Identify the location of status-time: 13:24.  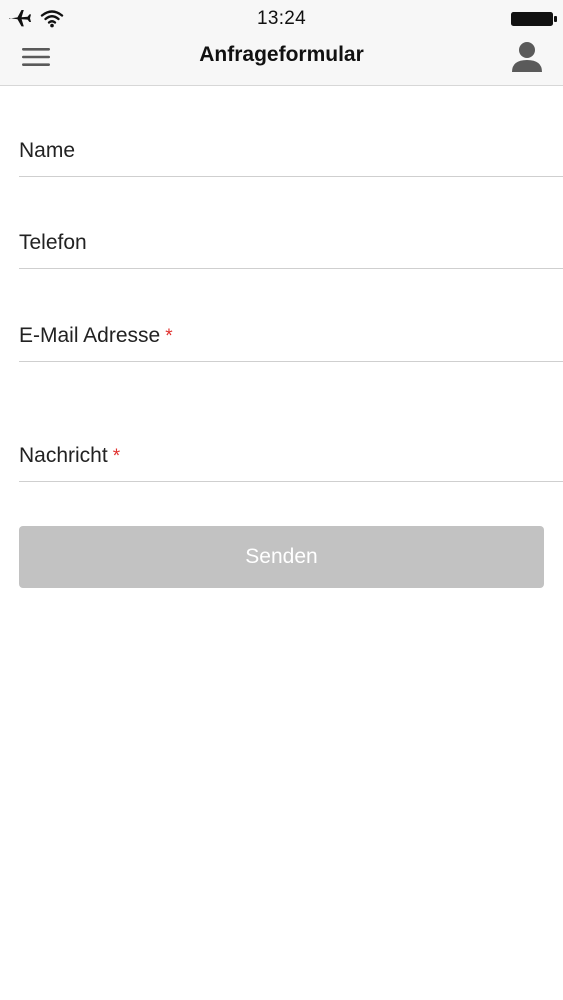
(281, 18).